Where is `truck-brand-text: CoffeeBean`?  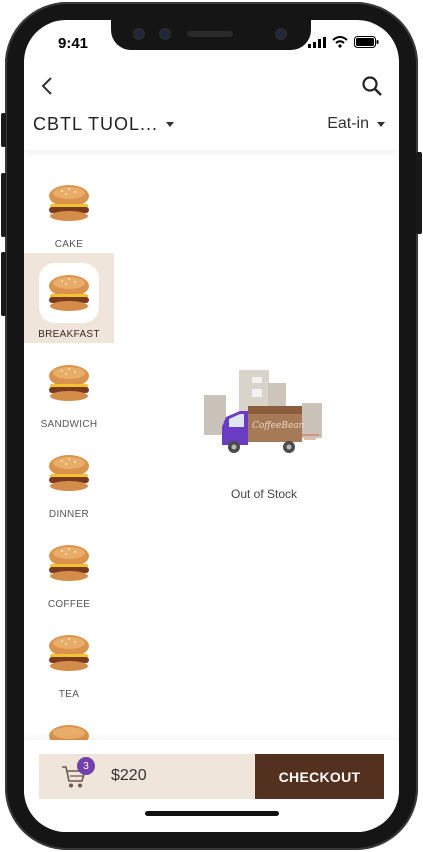 truck-brand-text: CoffeeBean is located at coordinates (278, 426).